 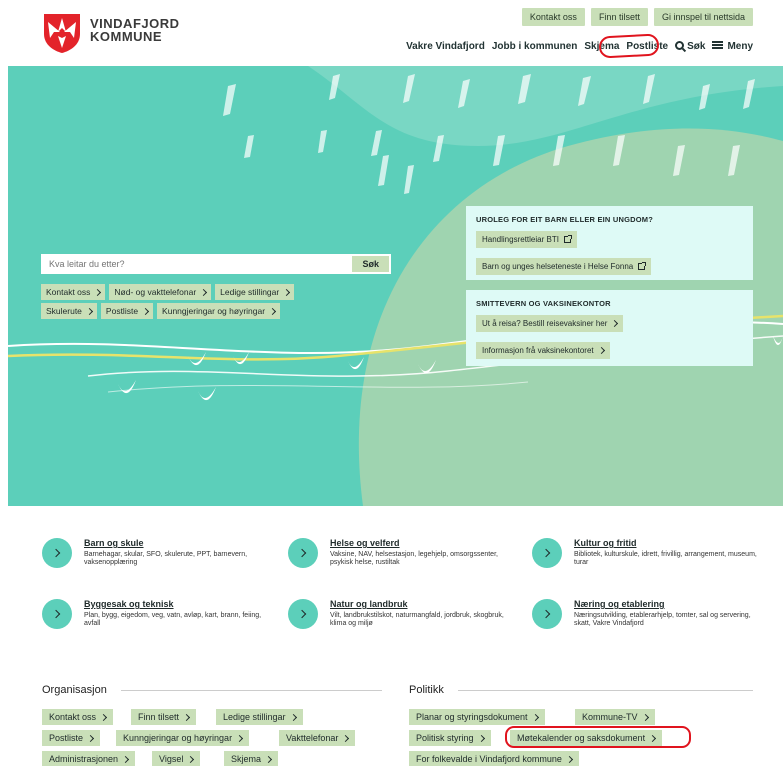 What do you see at coordinates (312, 738) in the screenshot?
I see `org-link-label: Vakttelefonar` at bounding box center [312, 738].